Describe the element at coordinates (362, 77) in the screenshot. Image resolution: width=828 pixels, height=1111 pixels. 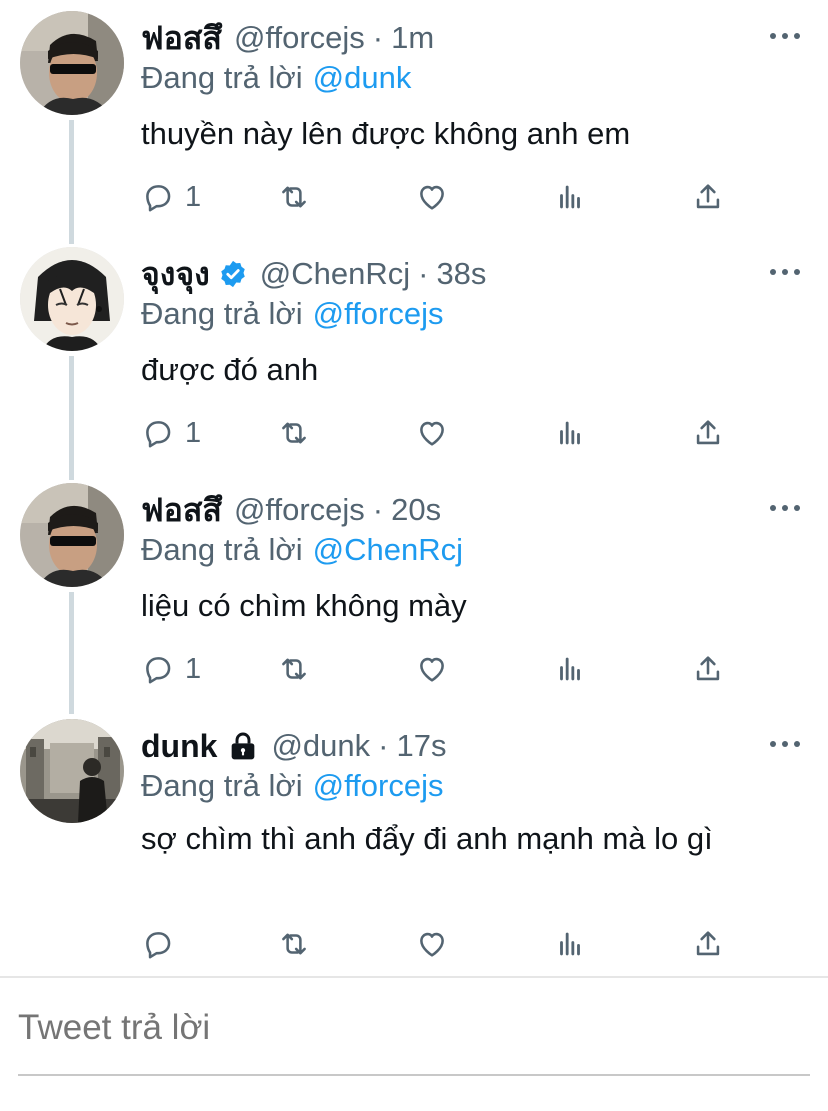
I see `replying-to-mention: @dunk` at that location.